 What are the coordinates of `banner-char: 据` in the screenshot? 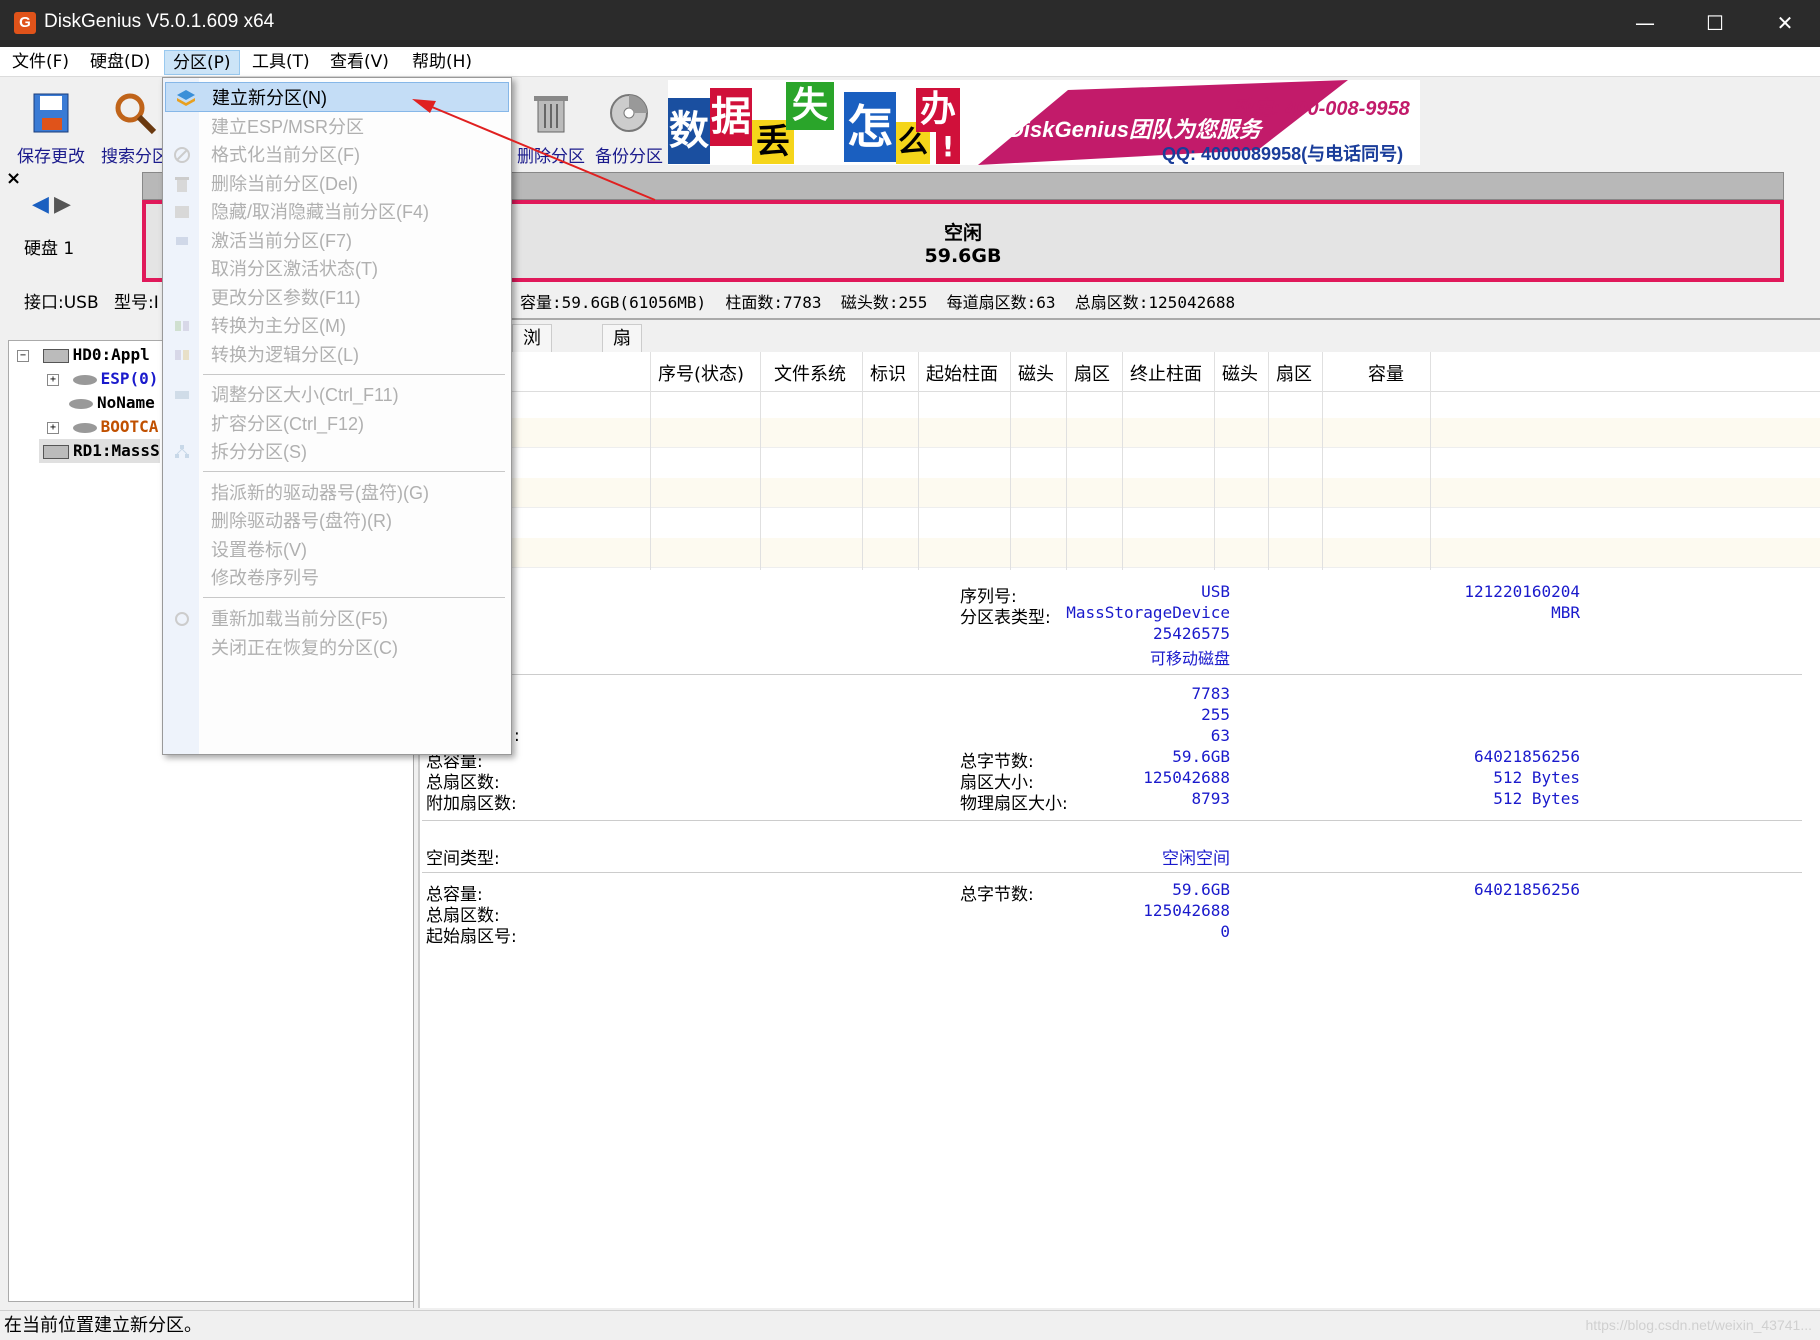 It's located at (731, 117).